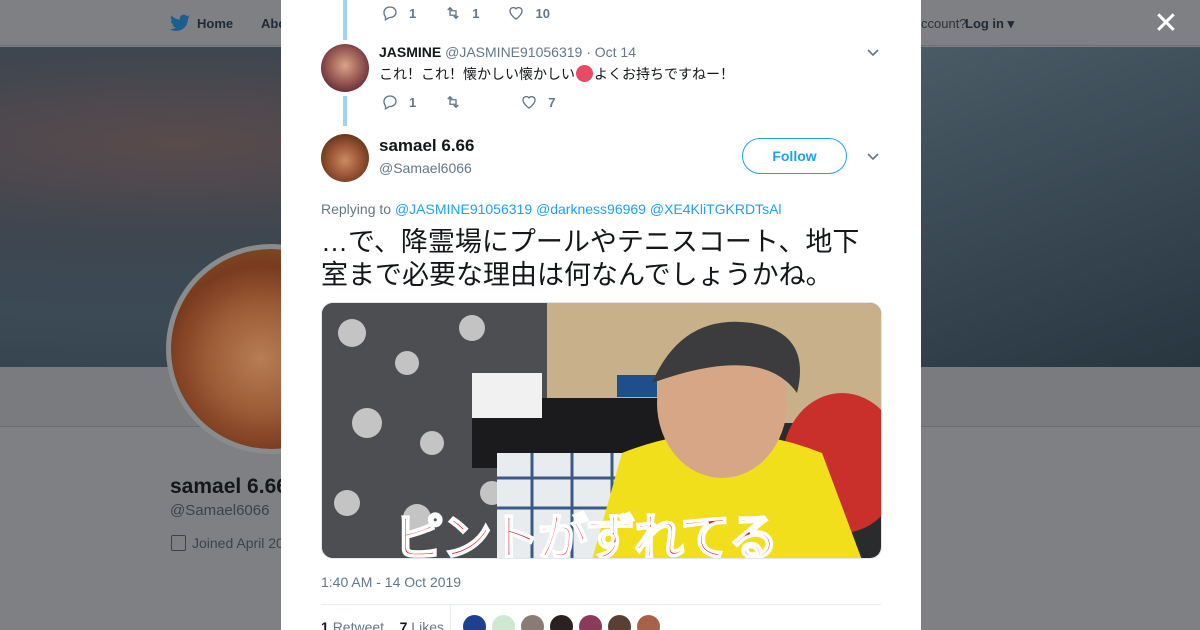 This screenshot has width=1200, height=630. Describe the element at coordinates (556, 73) in the screenshot. I see `reply-tweet-text: これ！これ！懐かしい懐かしい よくお持ちですねー！` at that location.